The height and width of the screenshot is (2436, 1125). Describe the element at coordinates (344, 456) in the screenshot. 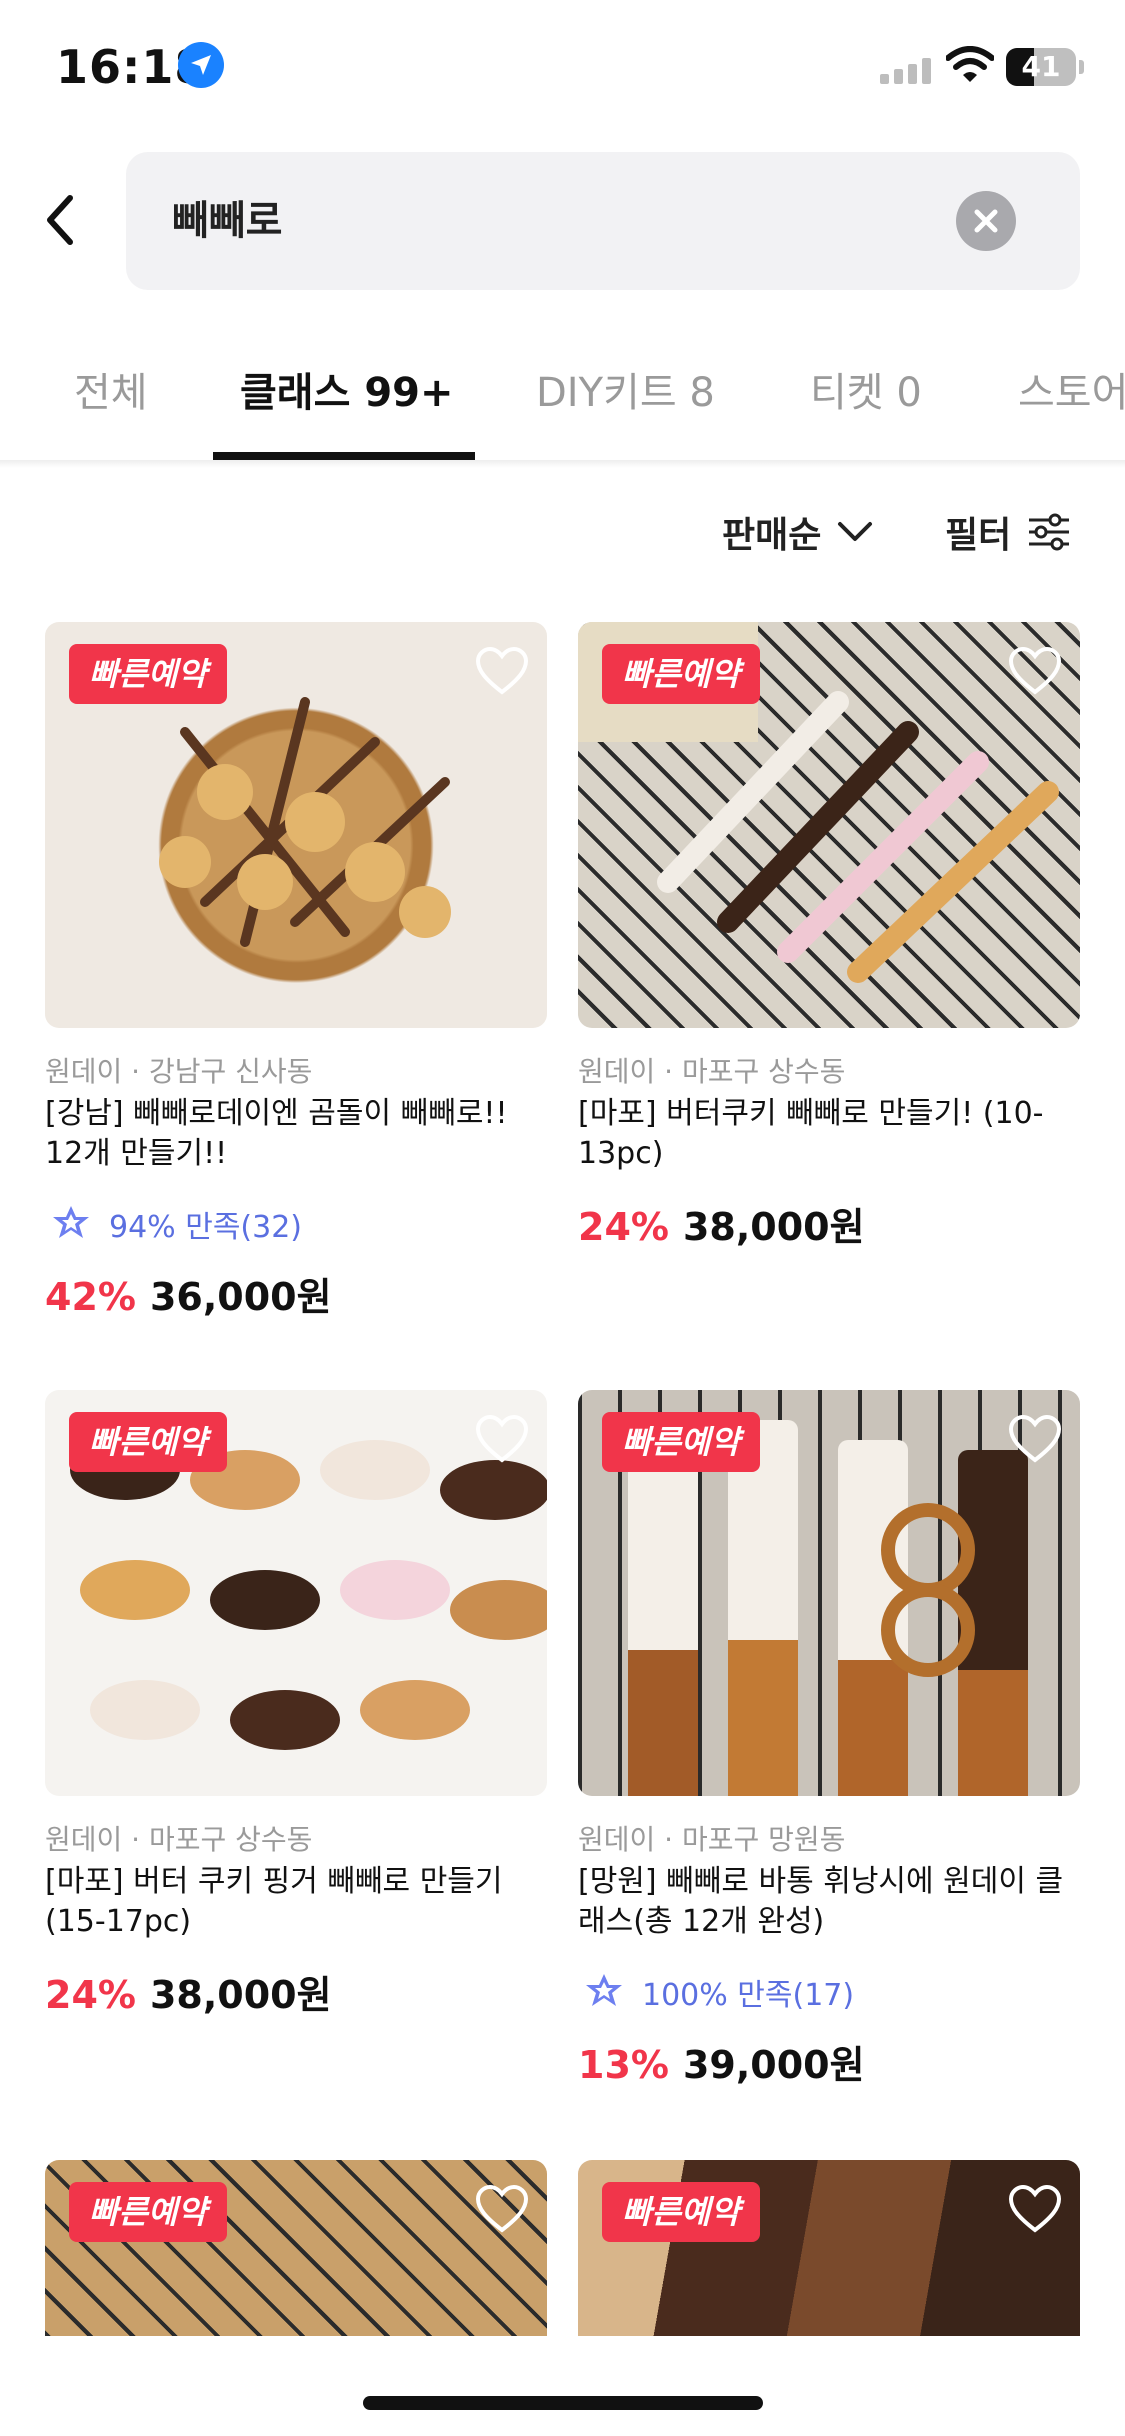

I see `active-tab-indicator` at that location.